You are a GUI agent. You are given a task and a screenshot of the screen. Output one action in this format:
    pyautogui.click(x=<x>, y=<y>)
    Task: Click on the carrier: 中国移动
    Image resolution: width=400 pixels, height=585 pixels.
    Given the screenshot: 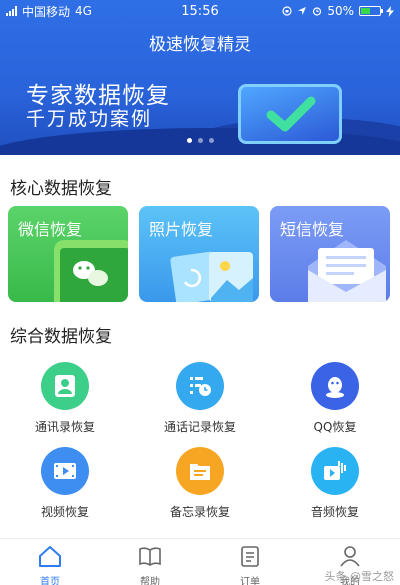 What is the action you would take?
    pyautogui.click(x=46, y=11)
    